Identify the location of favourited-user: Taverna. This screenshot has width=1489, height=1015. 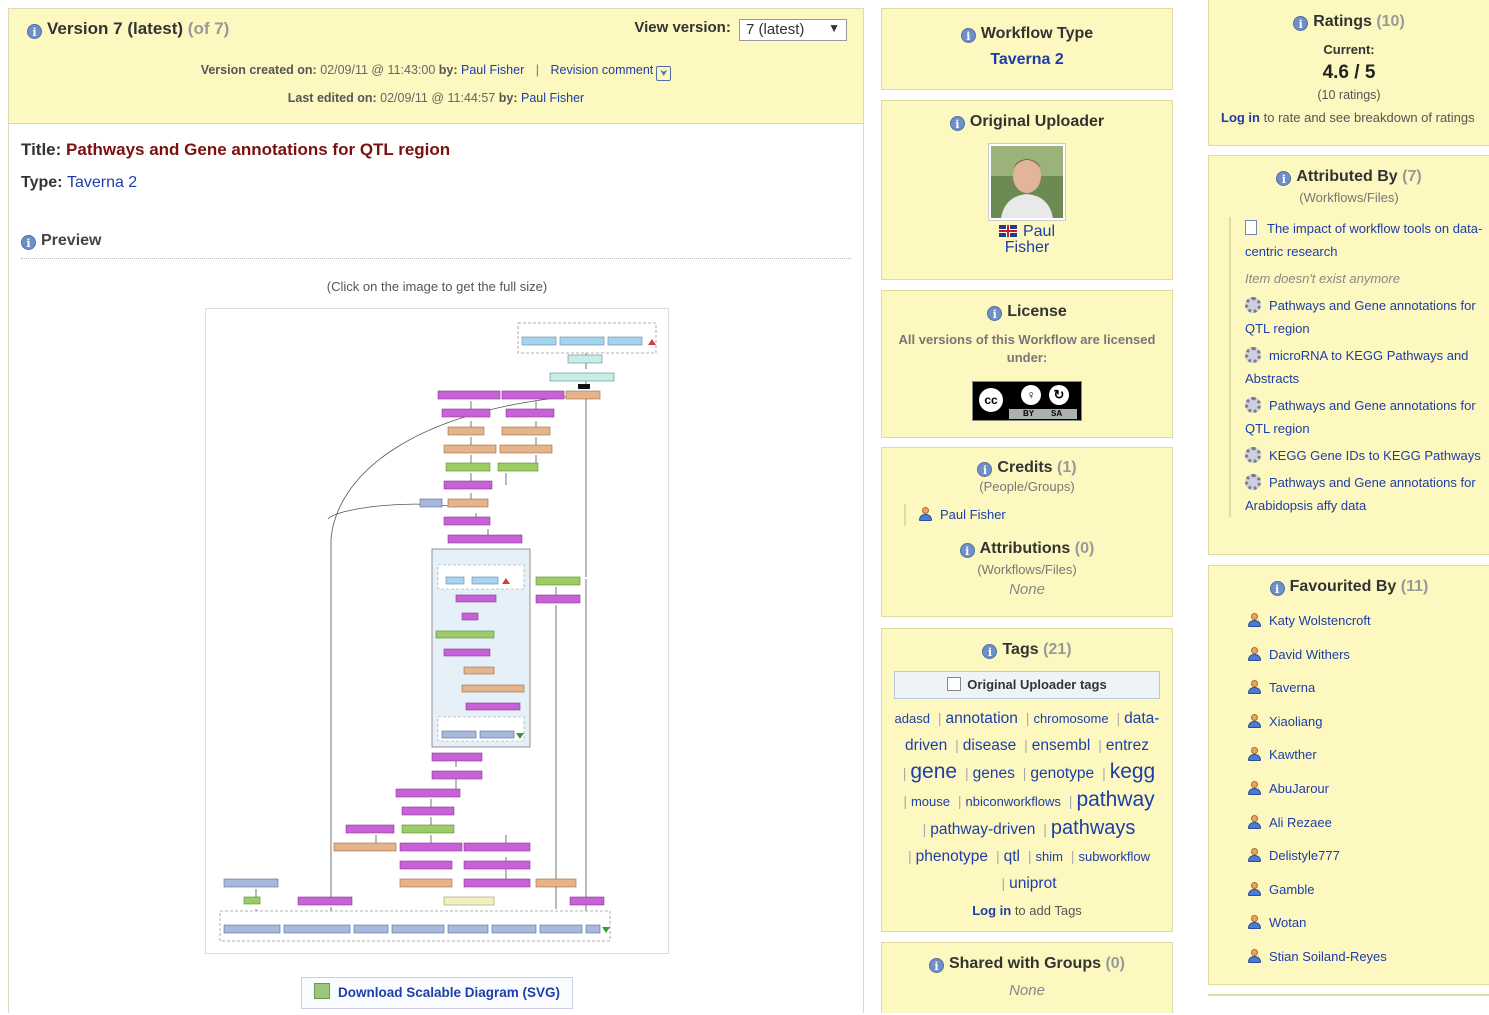
(1368, 688).